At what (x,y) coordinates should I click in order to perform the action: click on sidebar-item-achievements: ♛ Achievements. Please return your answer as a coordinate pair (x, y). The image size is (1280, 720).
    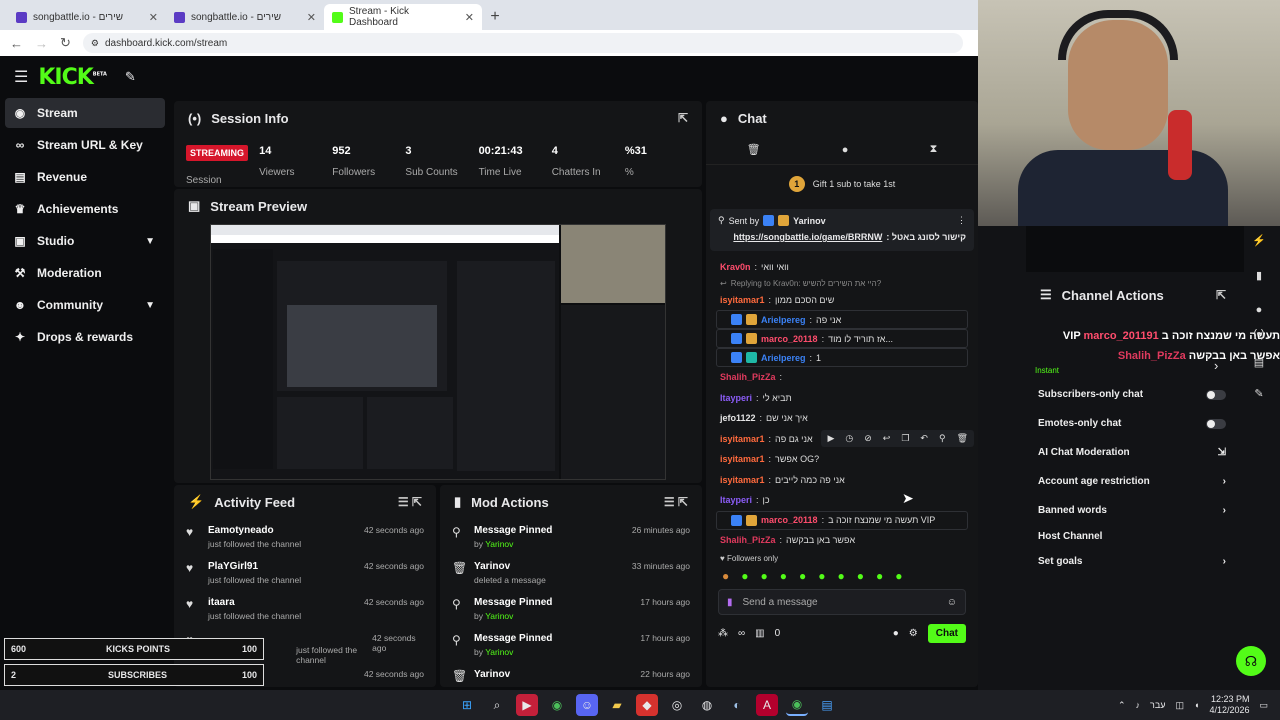
    Looking at the image, I should click on (85, 209).